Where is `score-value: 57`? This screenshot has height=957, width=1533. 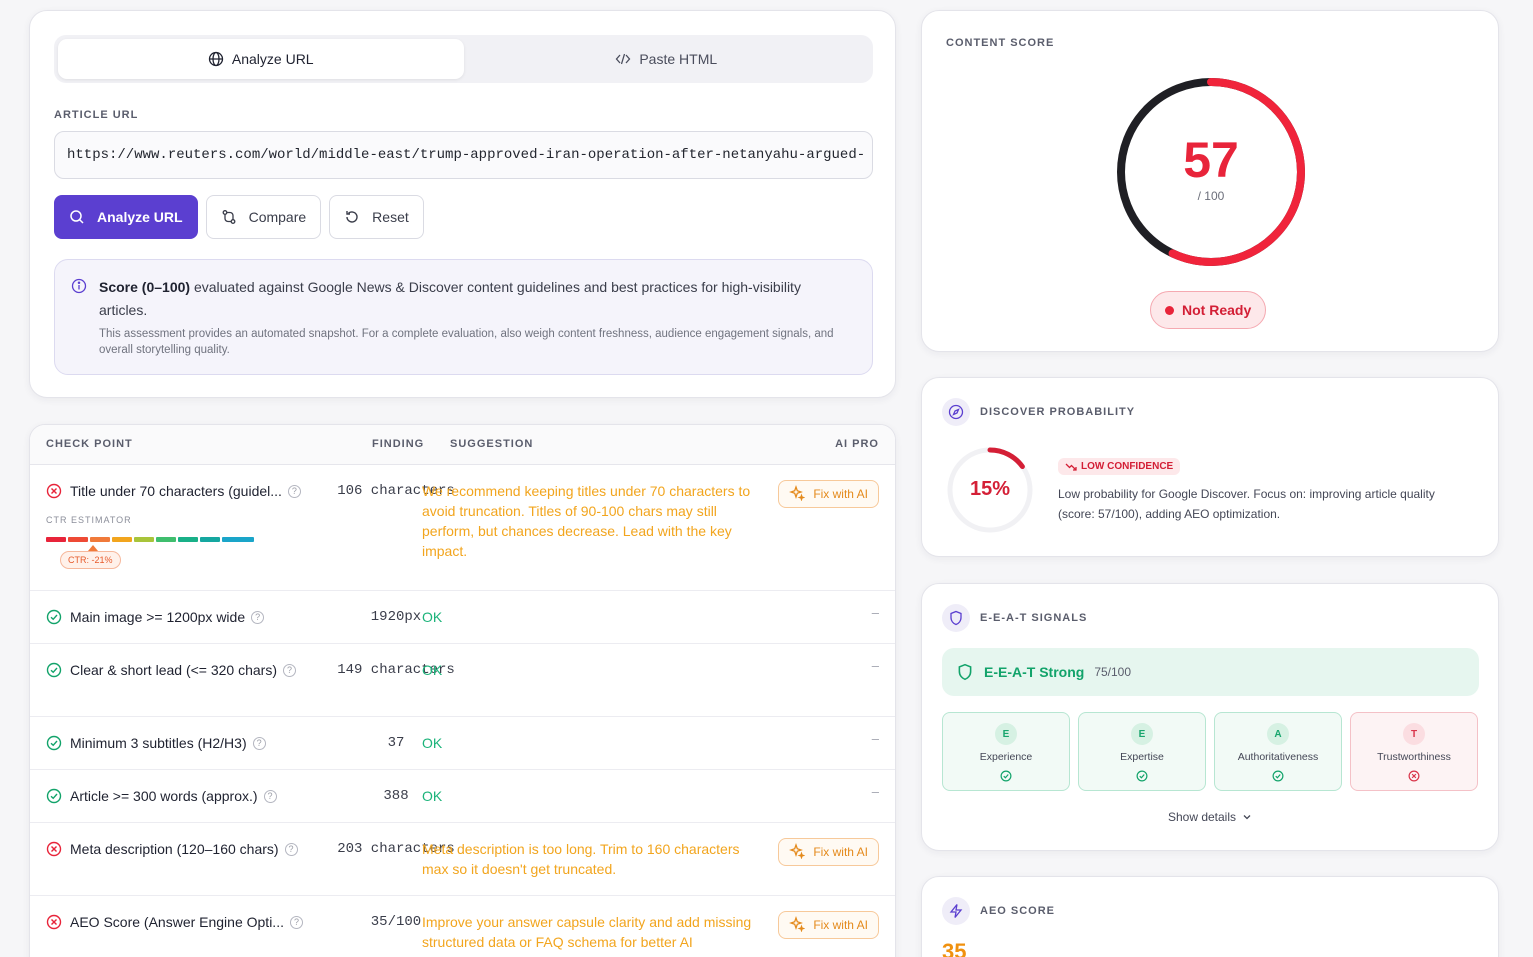
score-value: 57 is located at coordinates (1211, 160).